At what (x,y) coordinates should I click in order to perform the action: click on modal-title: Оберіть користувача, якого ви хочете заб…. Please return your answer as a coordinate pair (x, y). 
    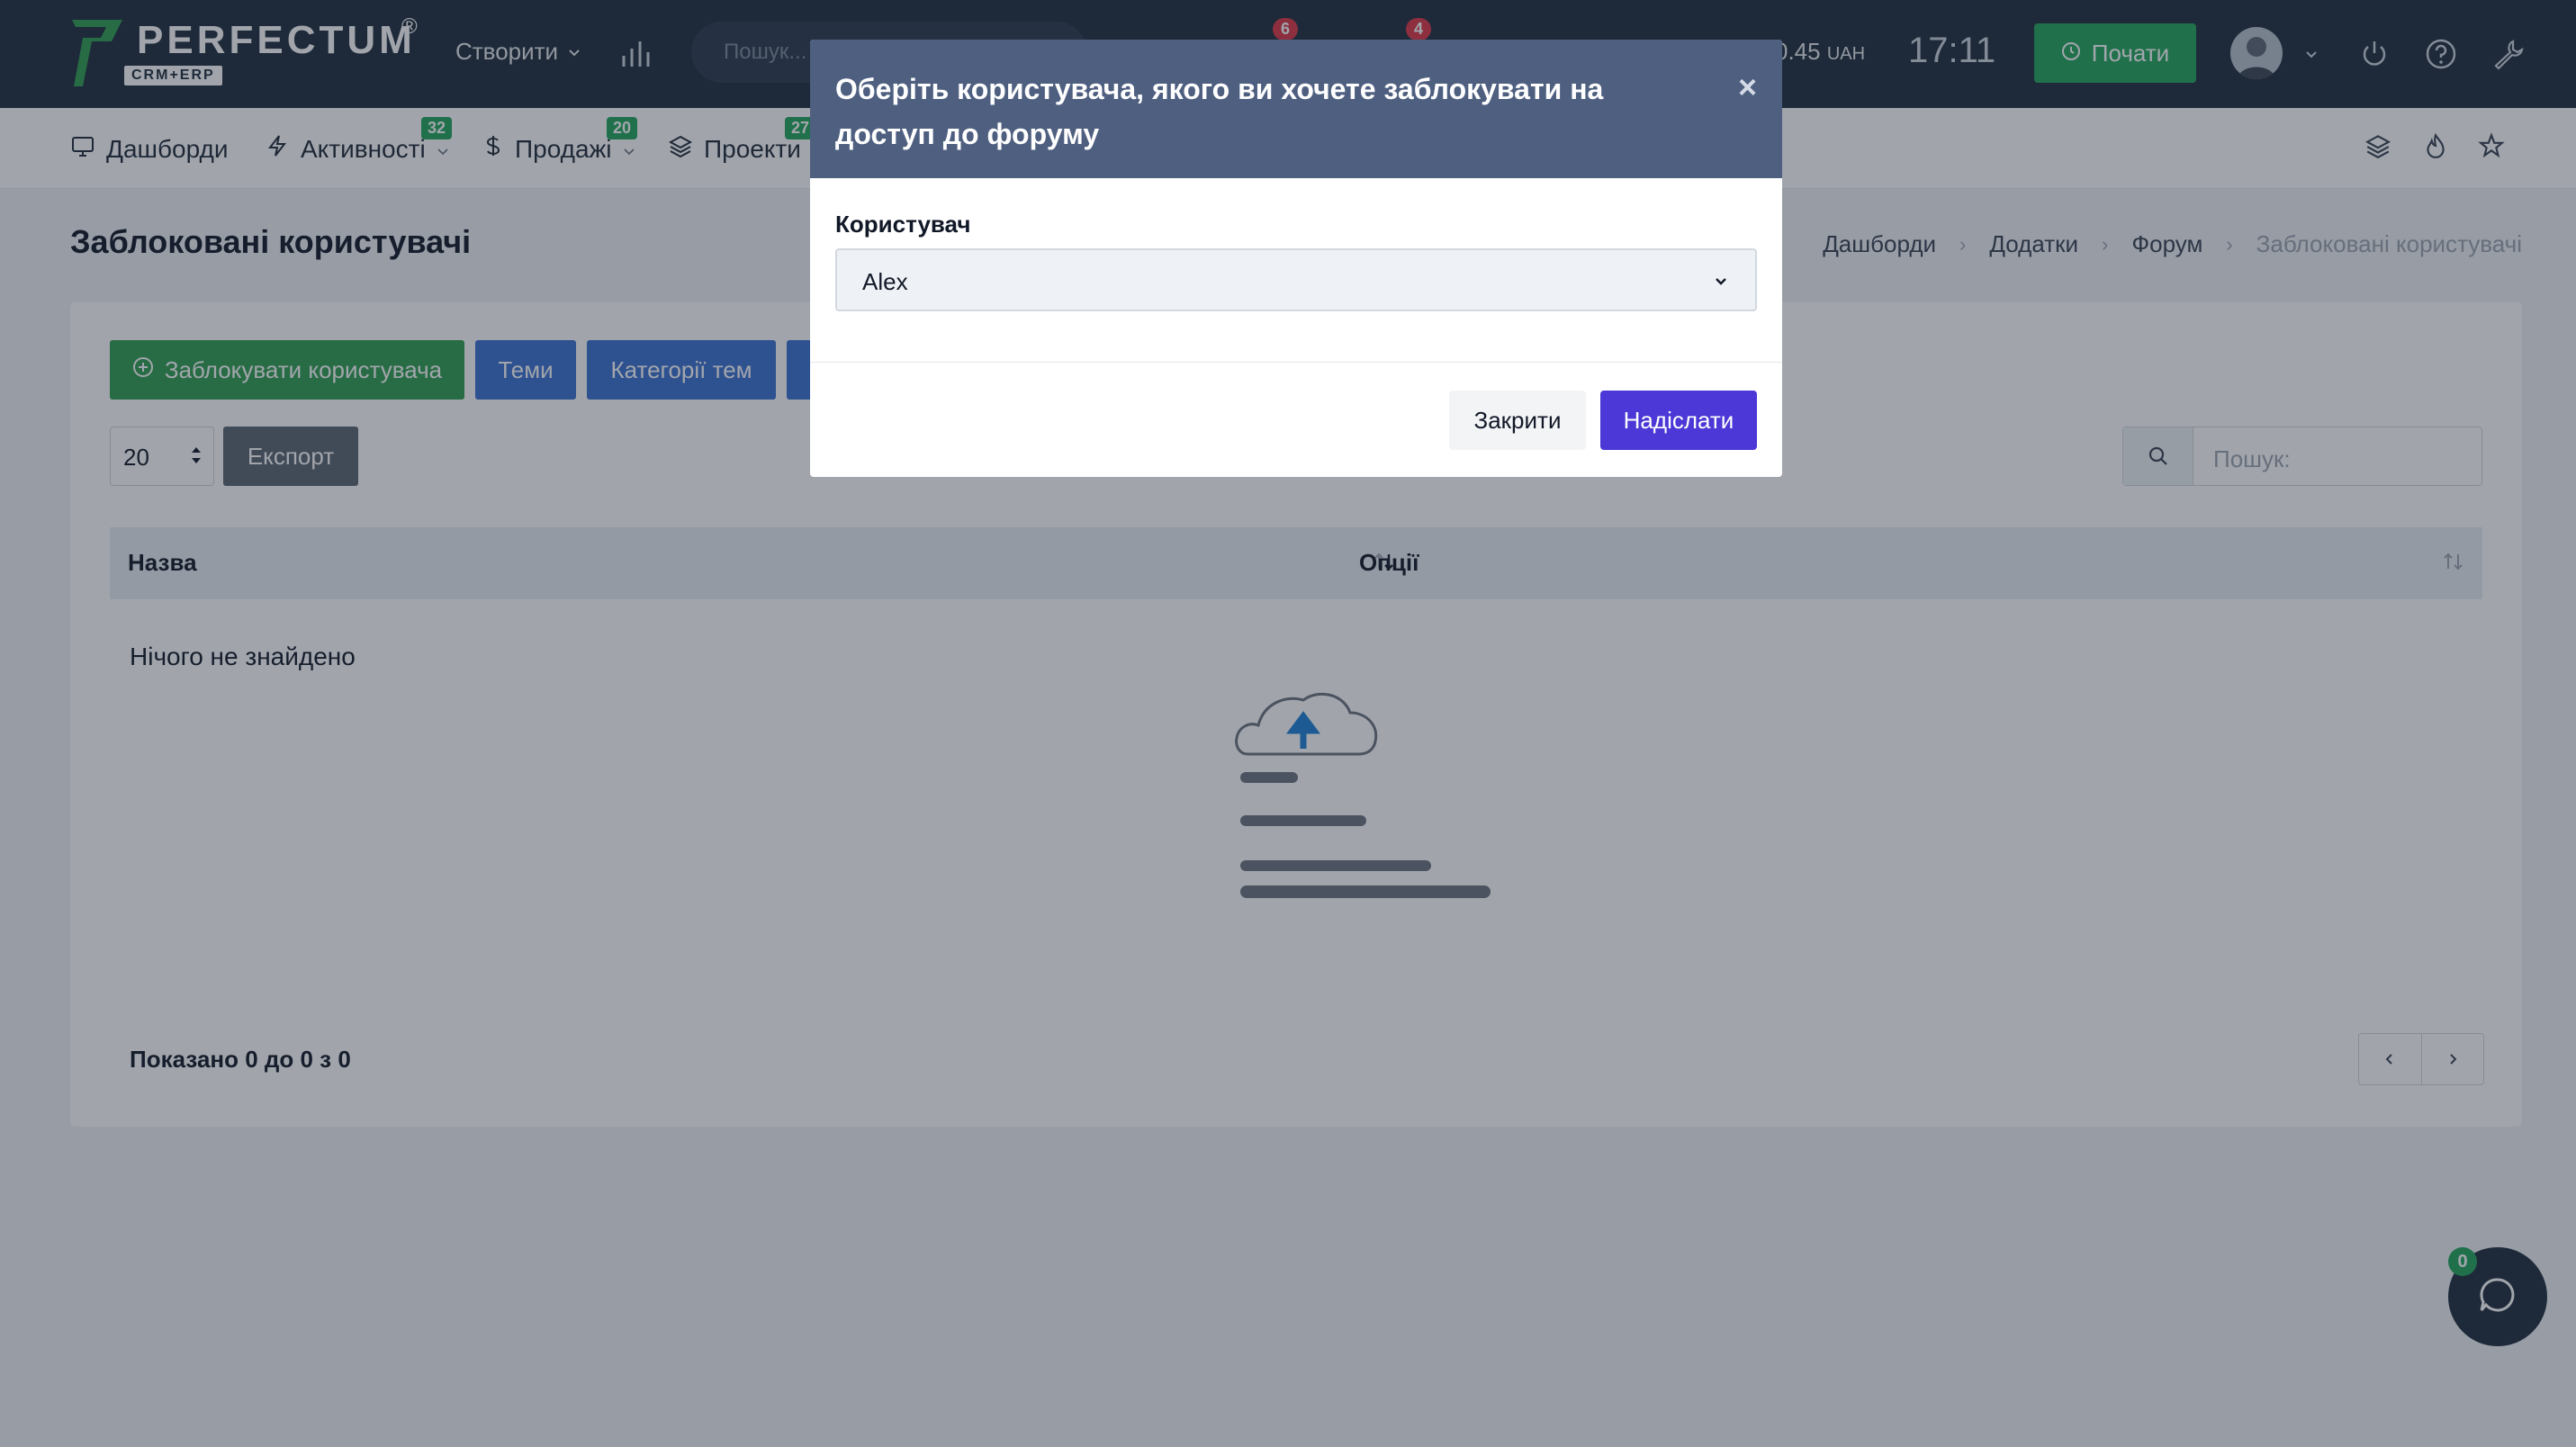
    Looking at the image, I should click on (1219, 112).